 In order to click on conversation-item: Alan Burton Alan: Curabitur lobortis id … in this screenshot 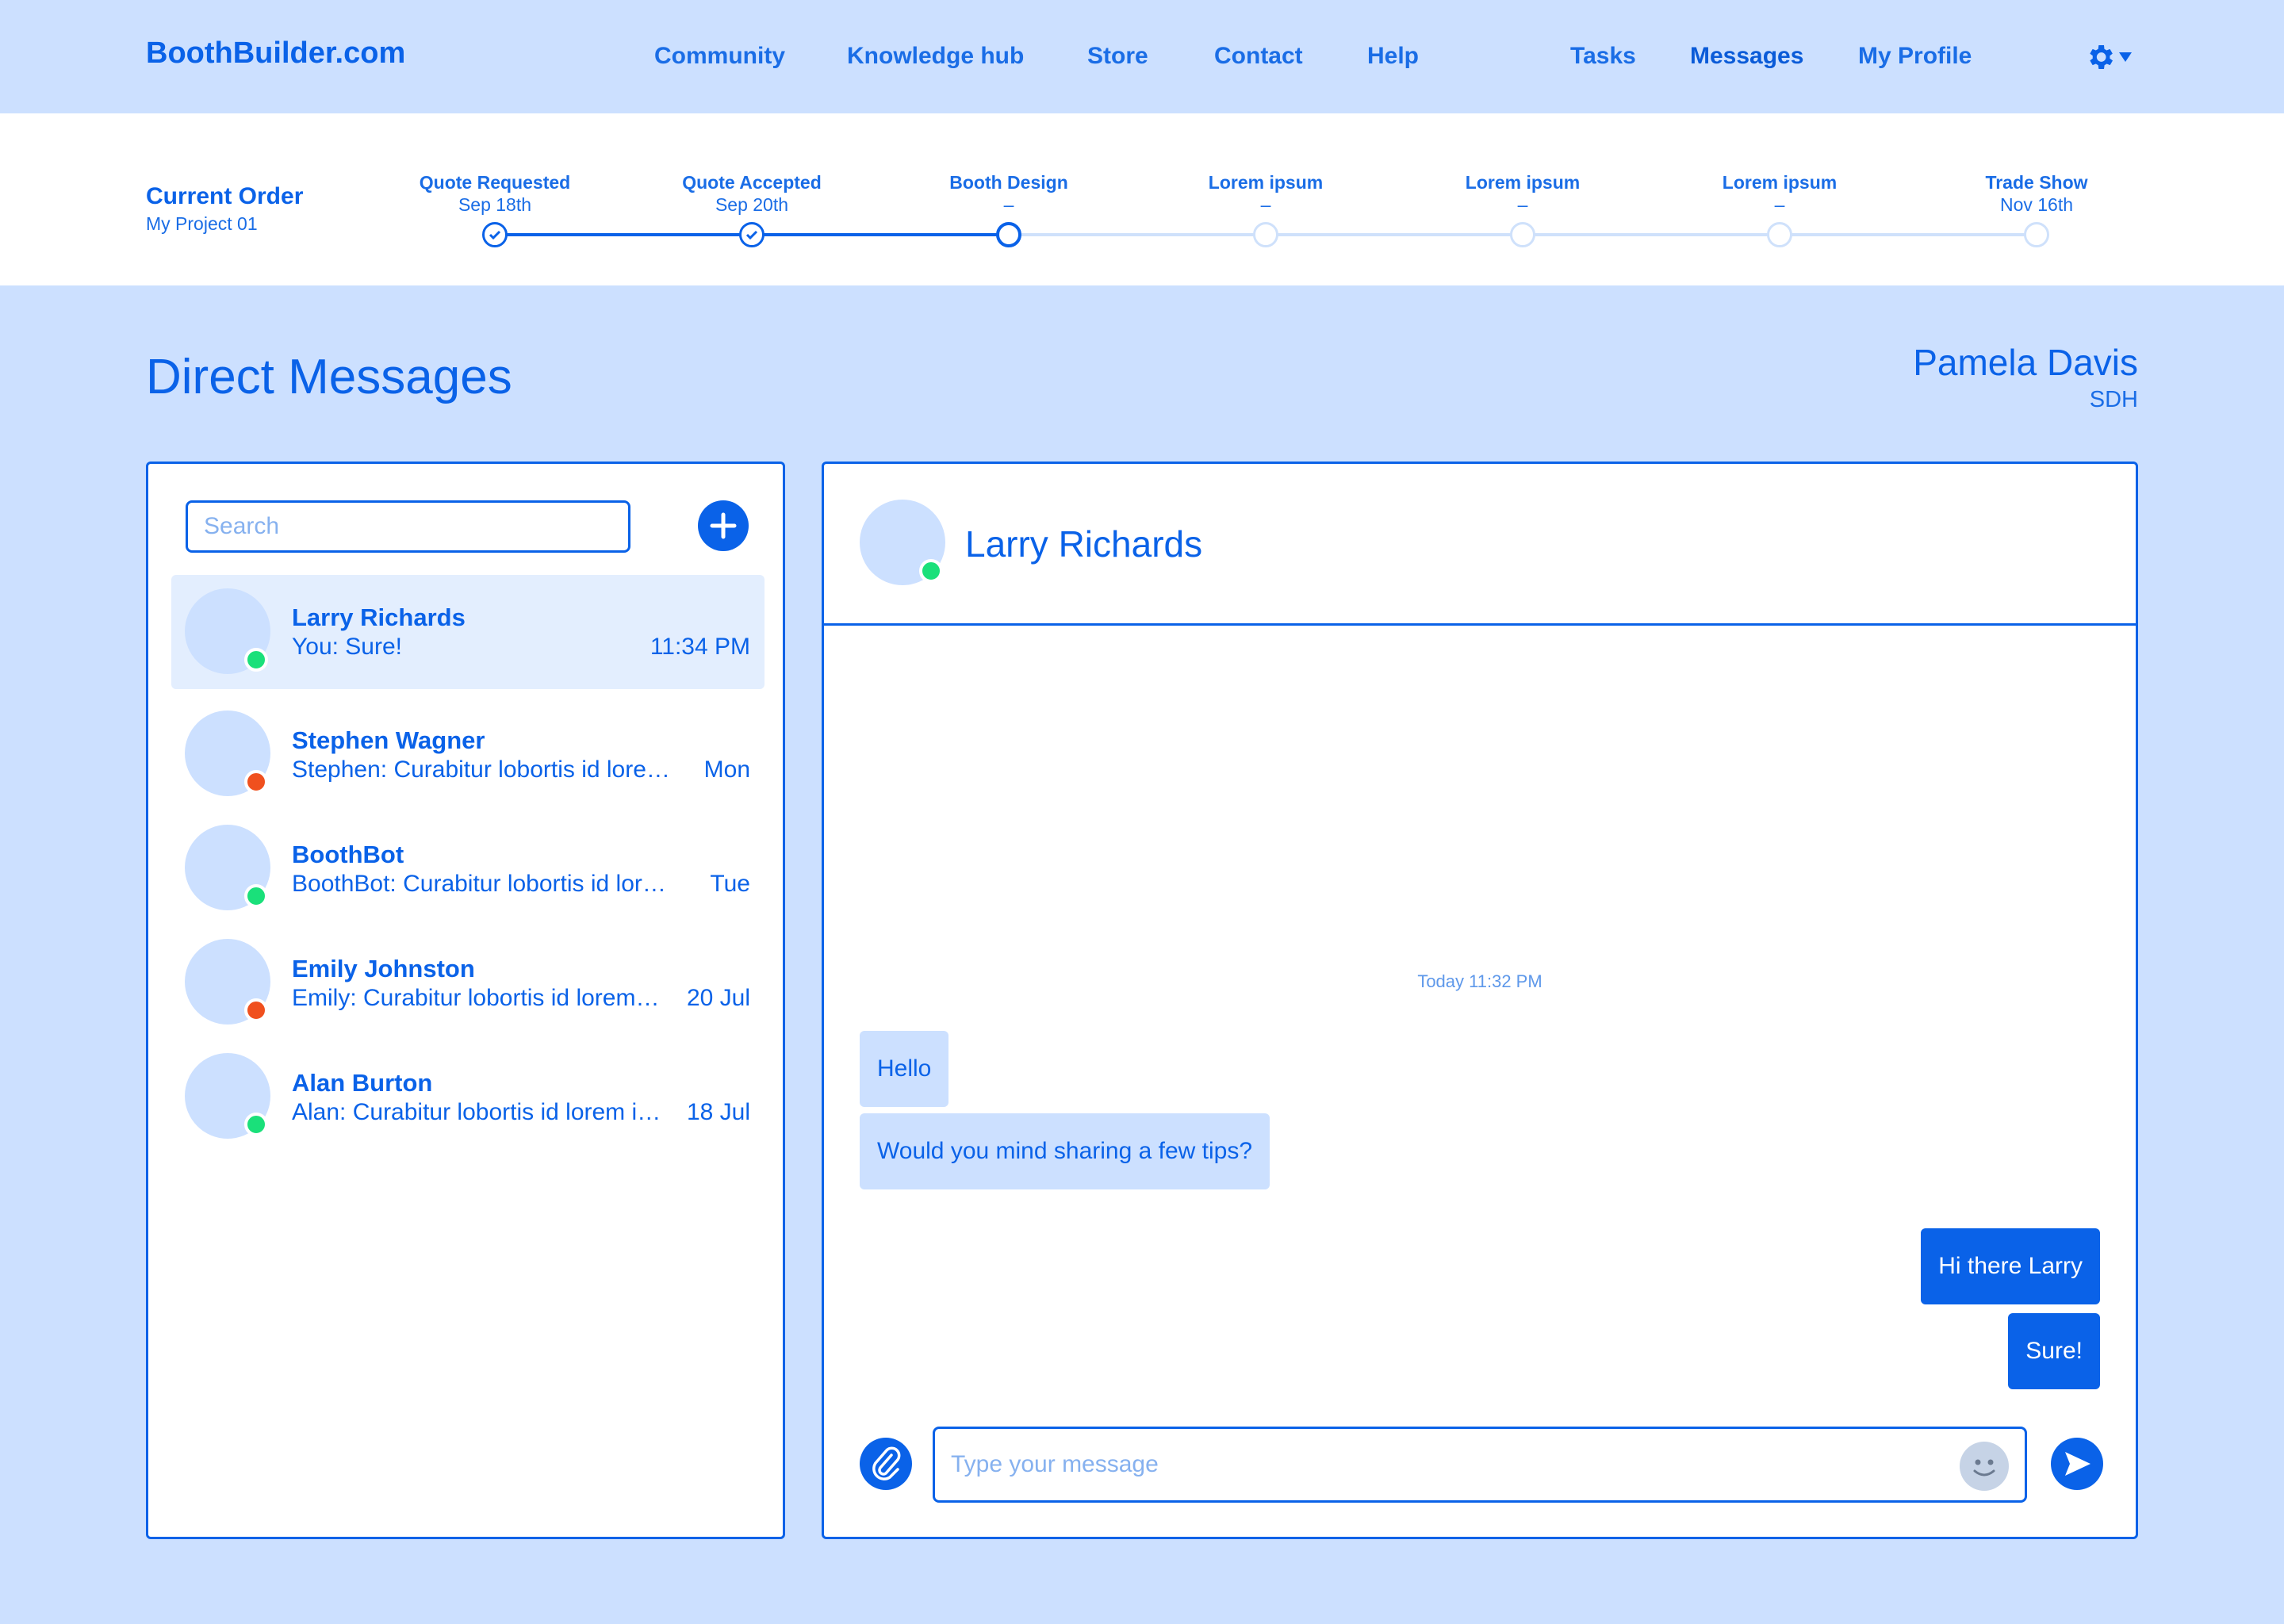, I will do `click(468, 1099)`.